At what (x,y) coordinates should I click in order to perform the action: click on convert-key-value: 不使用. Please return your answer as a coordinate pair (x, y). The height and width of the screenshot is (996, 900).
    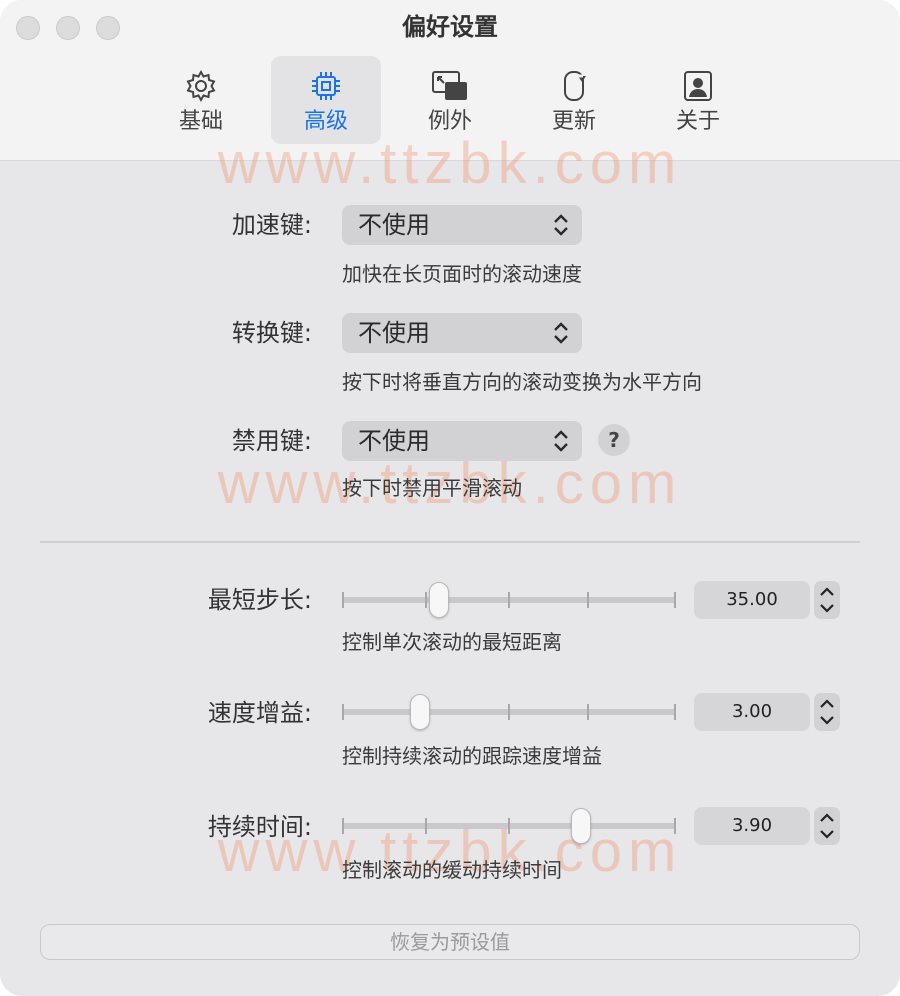
    Looking at the image, I should click on (394, 333).